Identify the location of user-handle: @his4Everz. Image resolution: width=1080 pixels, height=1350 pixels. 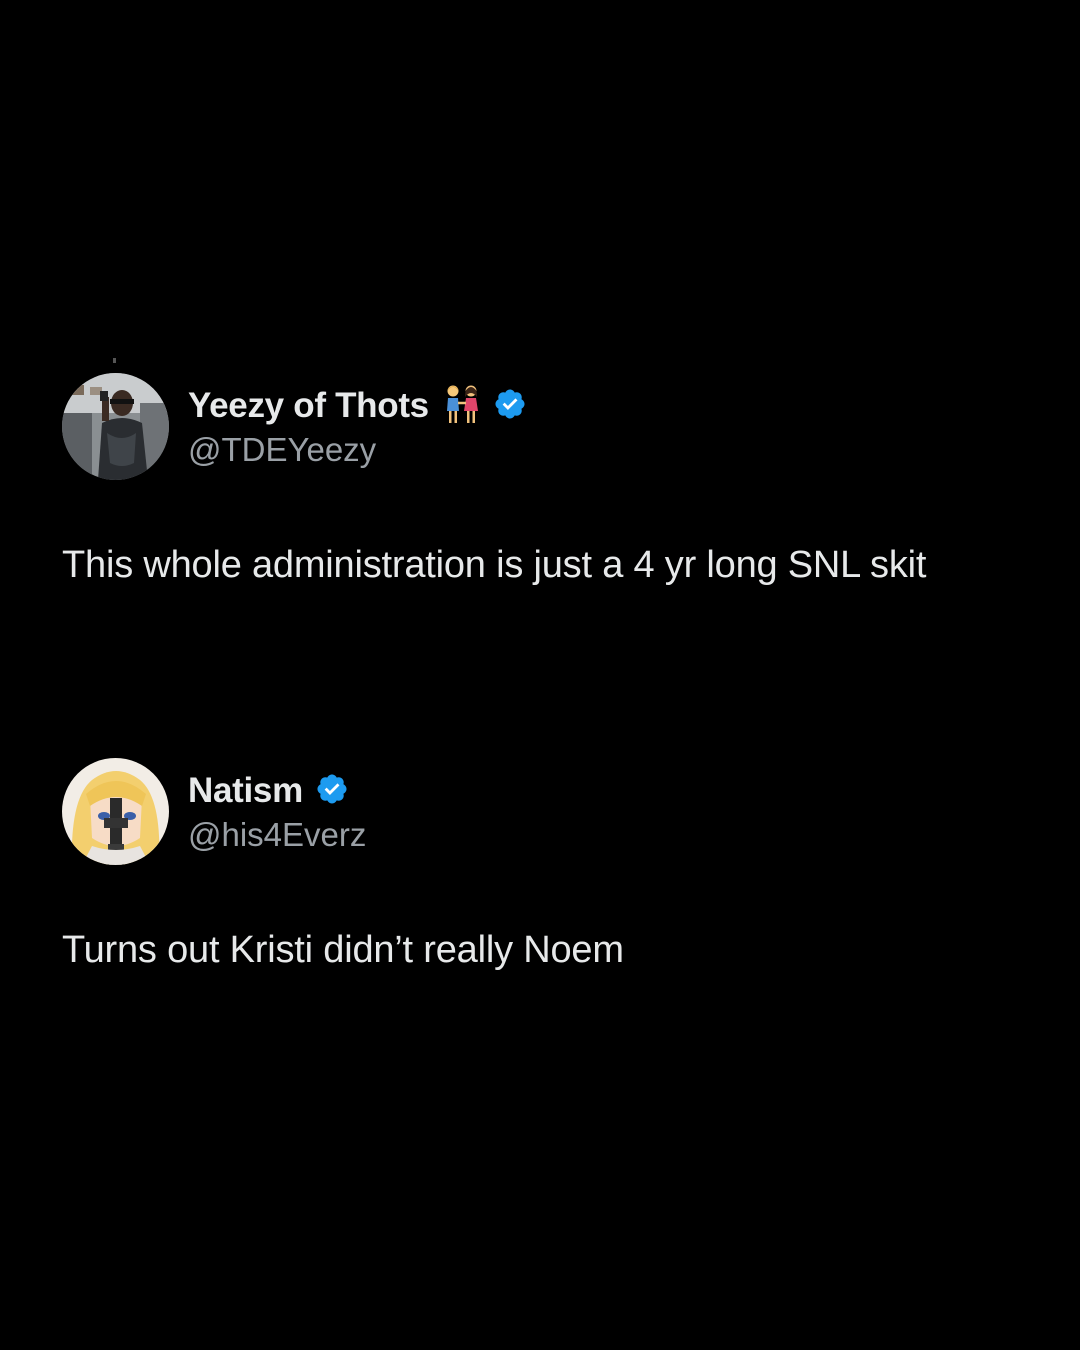
(277, 835).